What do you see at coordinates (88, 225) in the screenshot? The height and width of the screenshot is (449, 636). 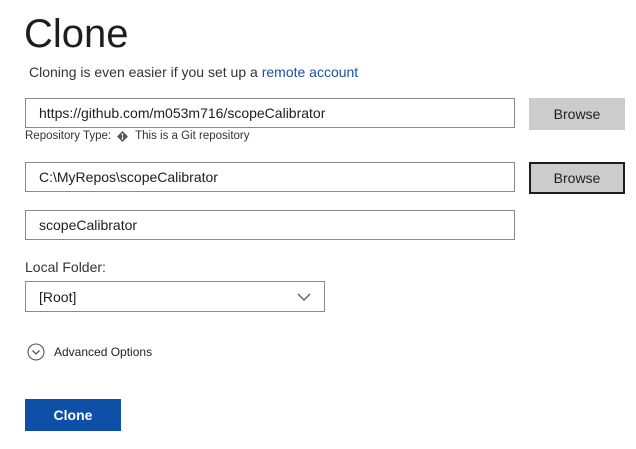 I see `repository-name-value: scopeCalibrator` at bounding box center [88, 225].